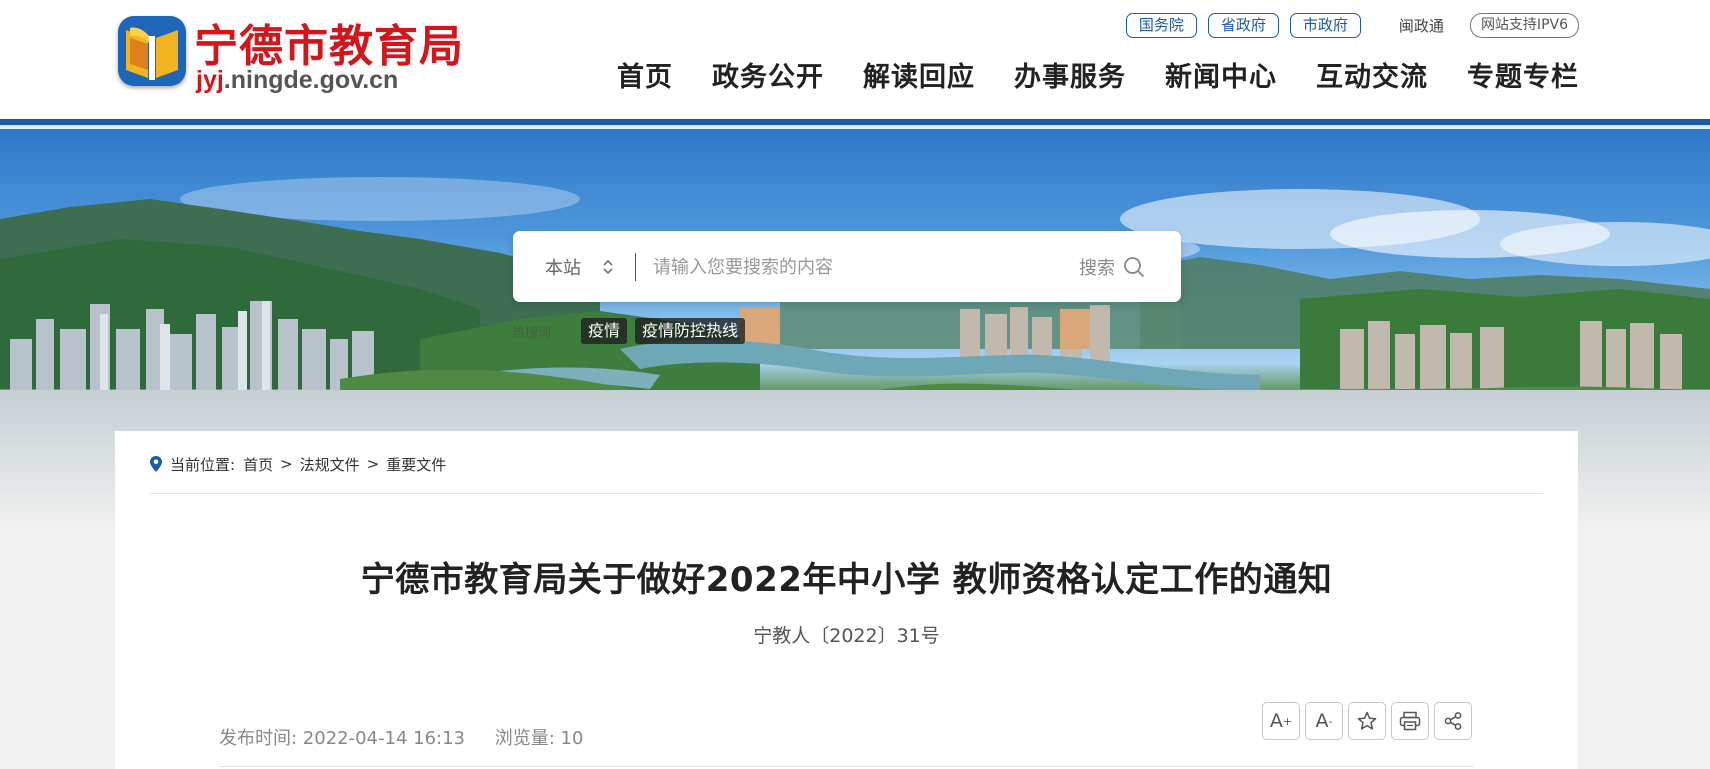 The width and height of the screenshot is (1710, 769). I want to click on nav-home: 首页, so click(645, 78).